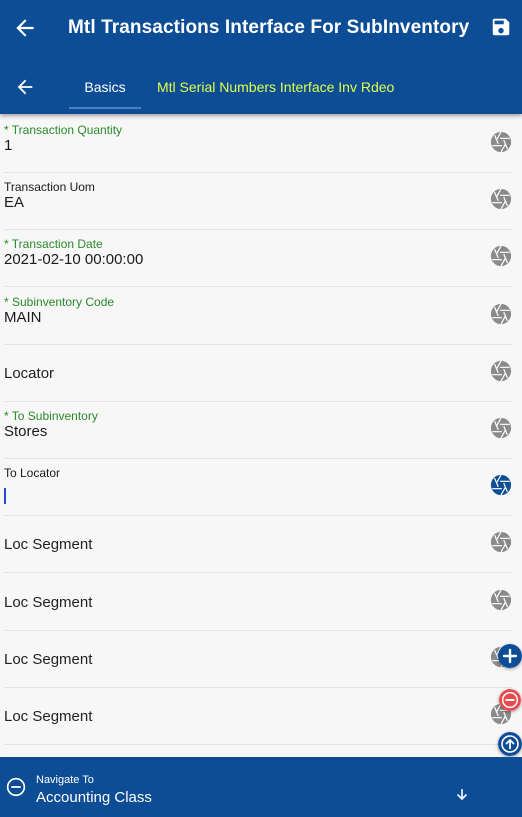 This screenshot has height=817, width=522. I want to click on form-field: Locator, so click(258, 373).